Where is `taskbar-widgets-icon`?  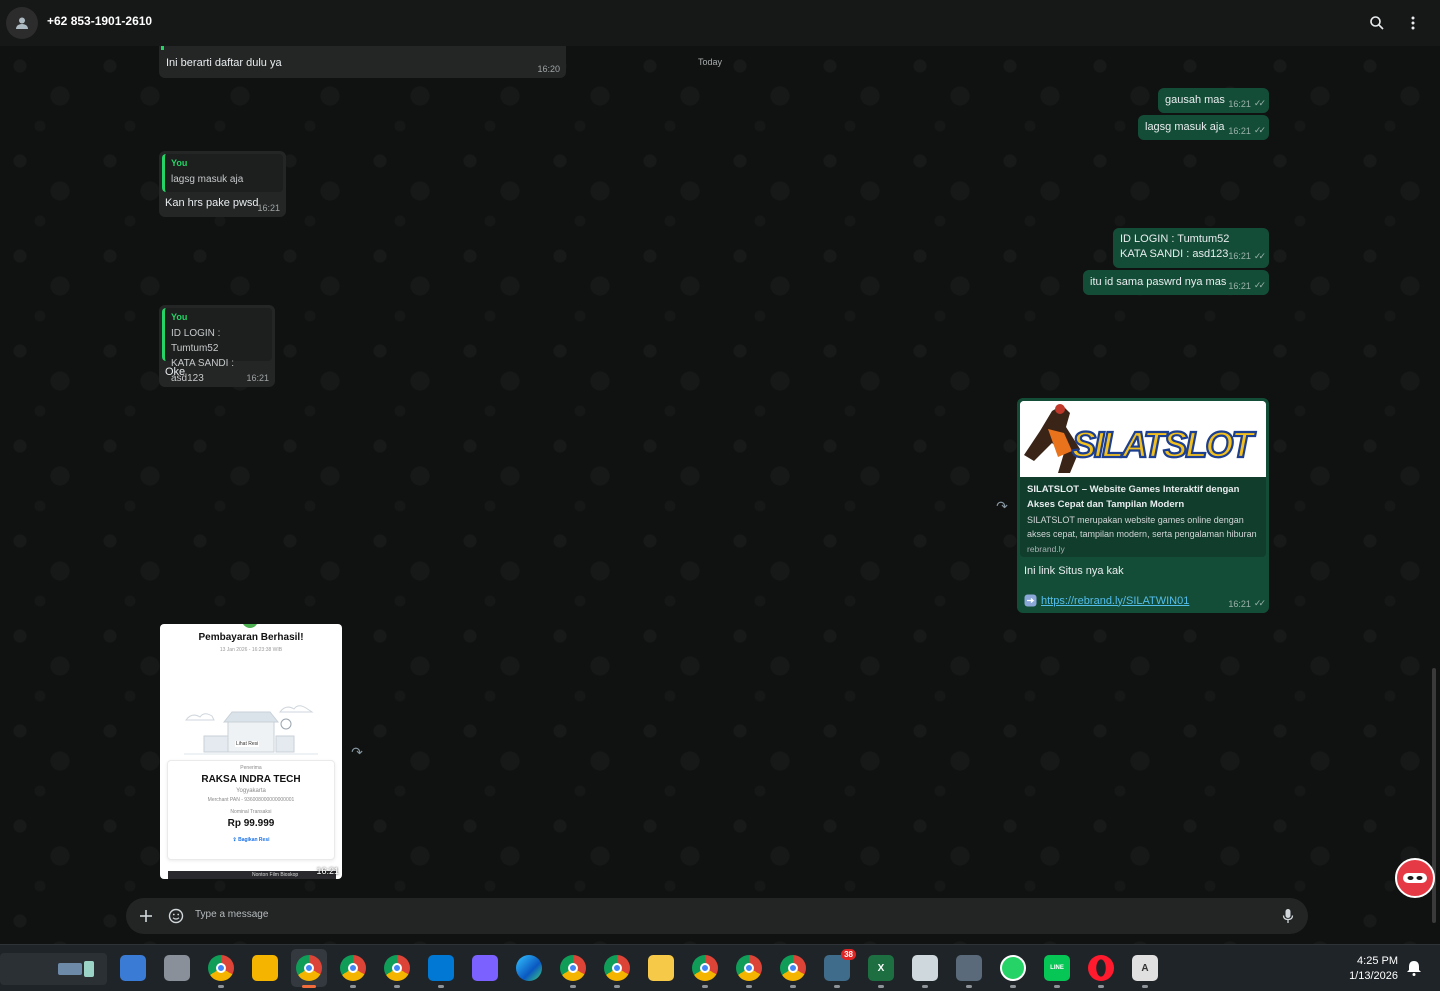
taskbar-widgets-icon is located at coordinates (133, 968).